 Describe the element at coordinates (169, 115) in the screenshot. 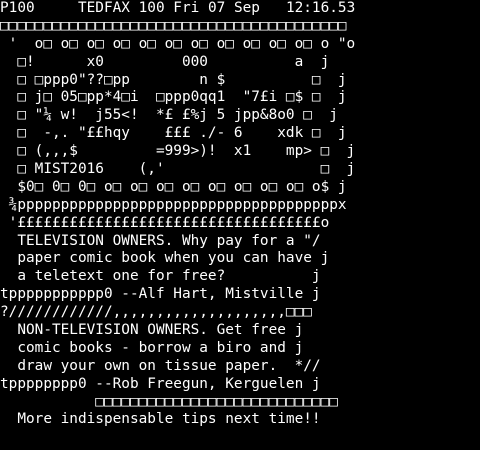

I see `mosaic-row: □ "¼ w! j55<! *£ £%j 5 jpp&8o0 □ j` at that location.